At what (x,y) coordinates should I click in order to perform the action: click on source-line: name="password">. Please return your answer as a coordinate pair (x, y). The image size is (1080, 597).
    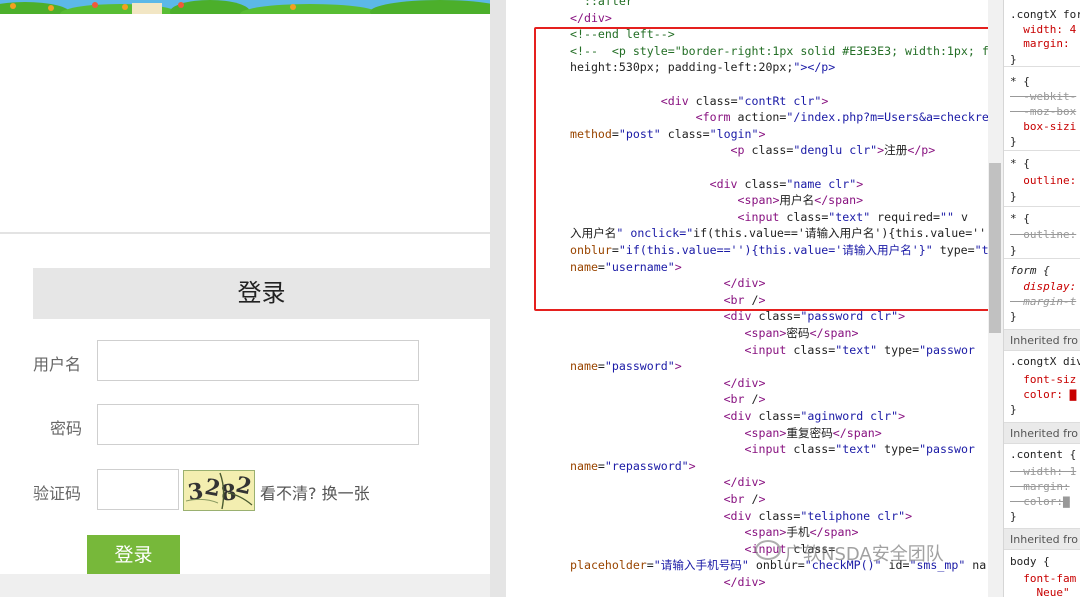
    Looking at the image, I should click on (626, 366).